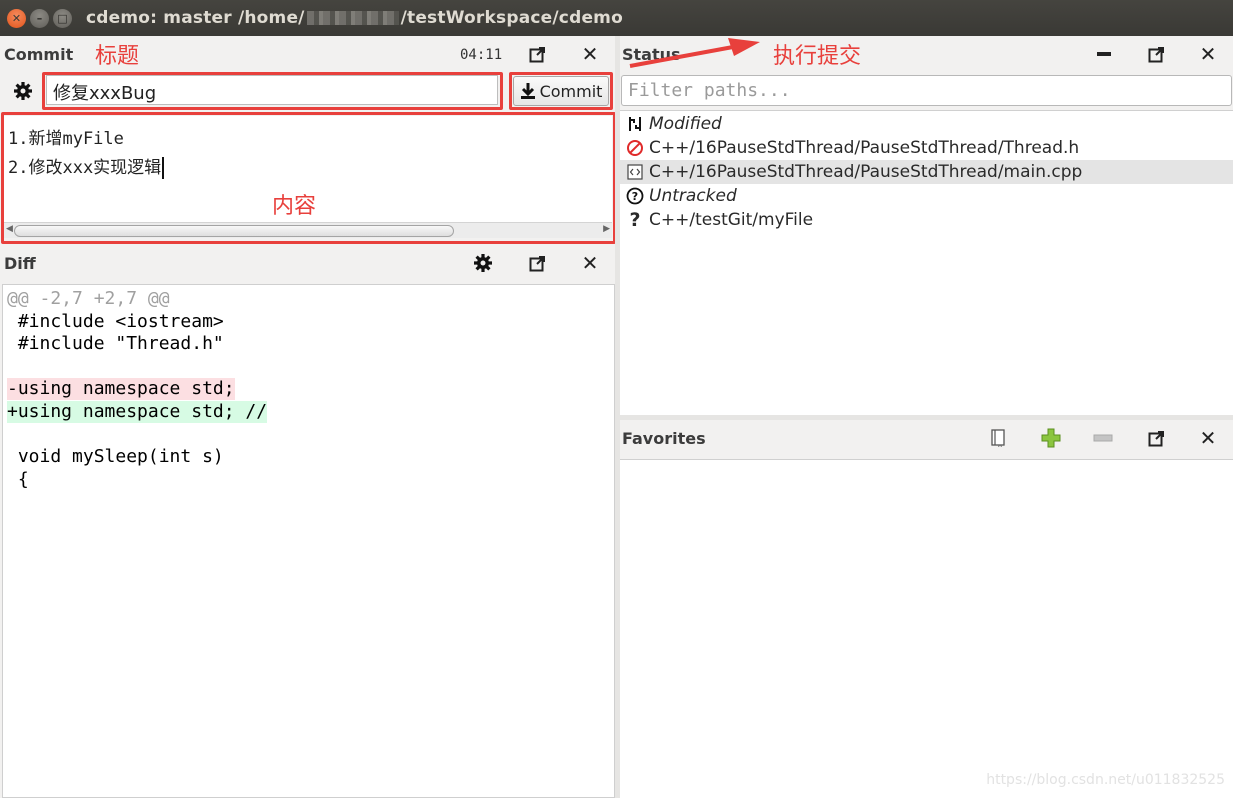  What do you see at coordinates (18, 479) in the screenshot?
I see `diff-line: {` at bounding box center [18, 479].